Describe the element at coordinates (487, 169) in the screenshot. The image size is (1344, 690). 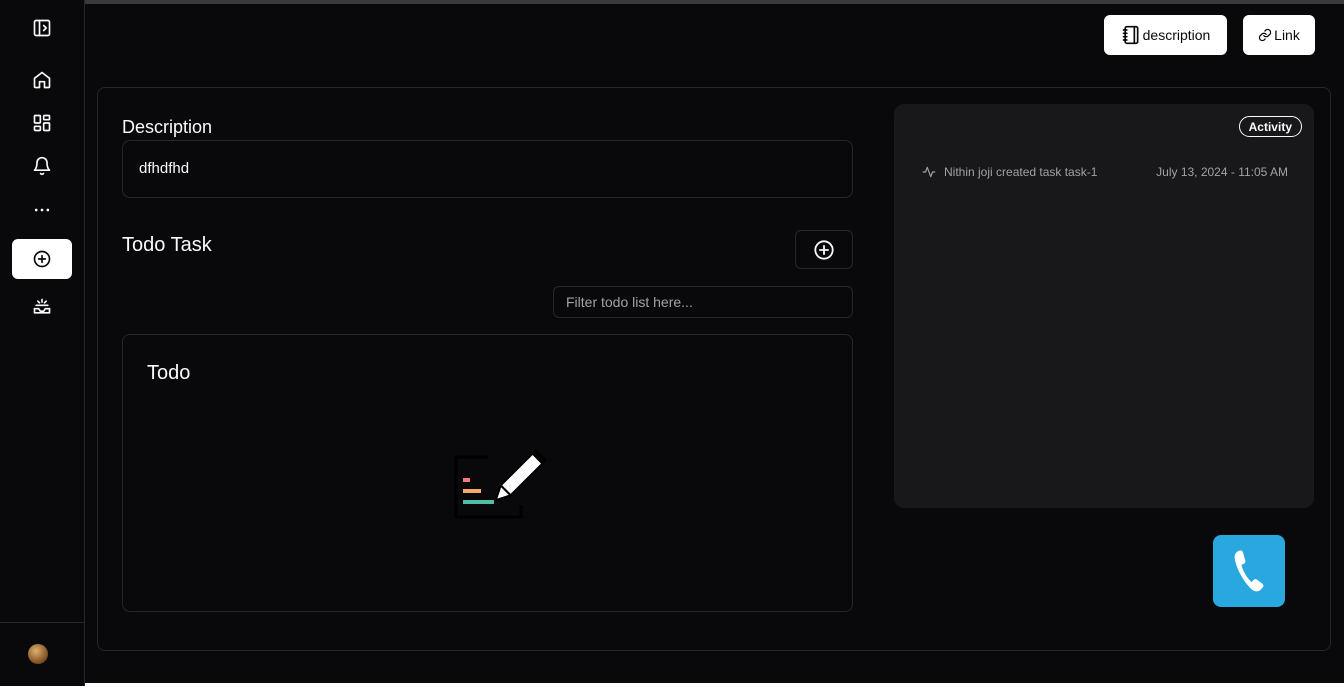
I see `description-field: dfhdfhd` at that location.